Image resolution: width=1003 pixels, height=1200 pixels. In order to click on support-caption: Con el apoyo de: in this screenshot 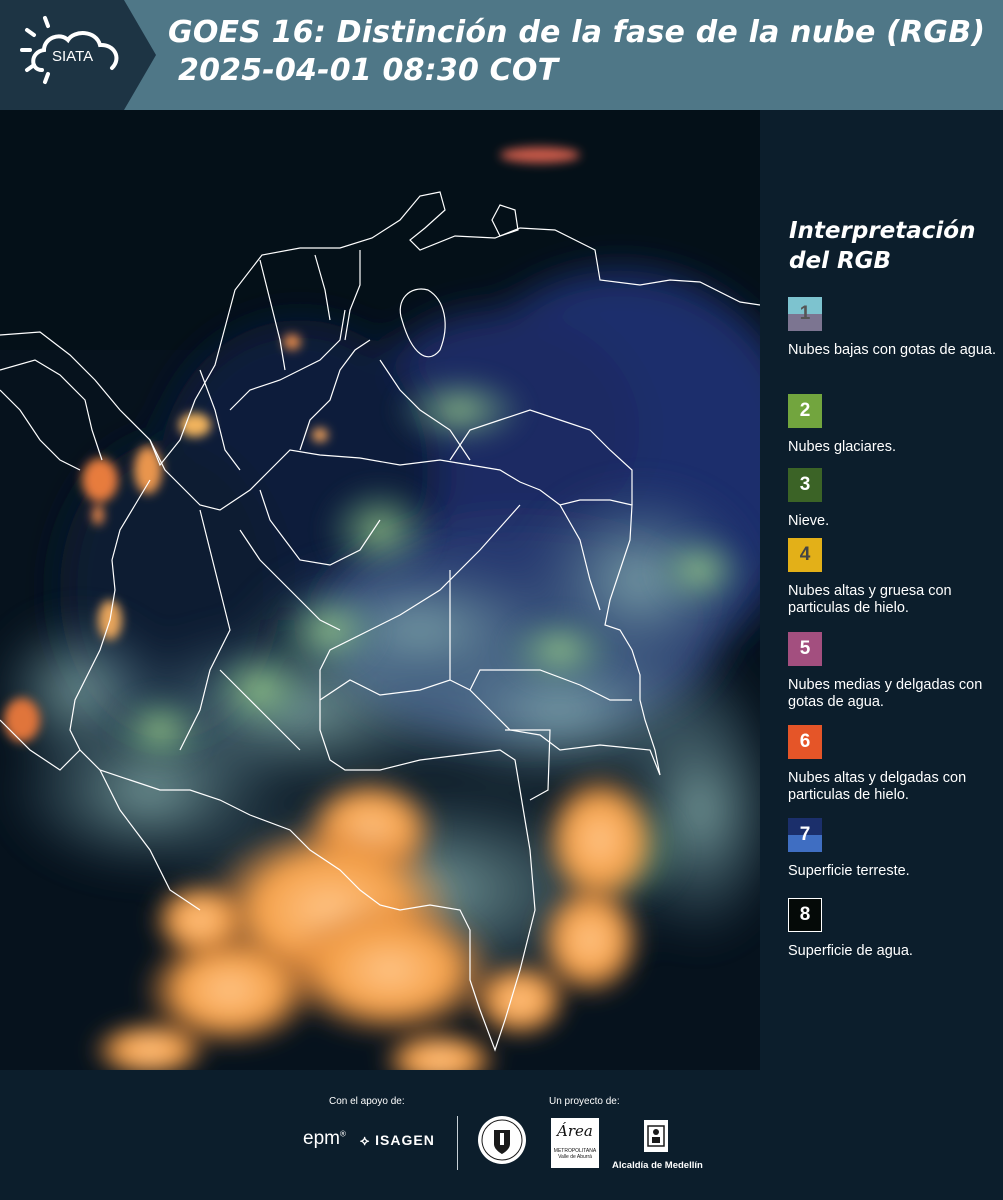, I will do `click(367, 1101)`.